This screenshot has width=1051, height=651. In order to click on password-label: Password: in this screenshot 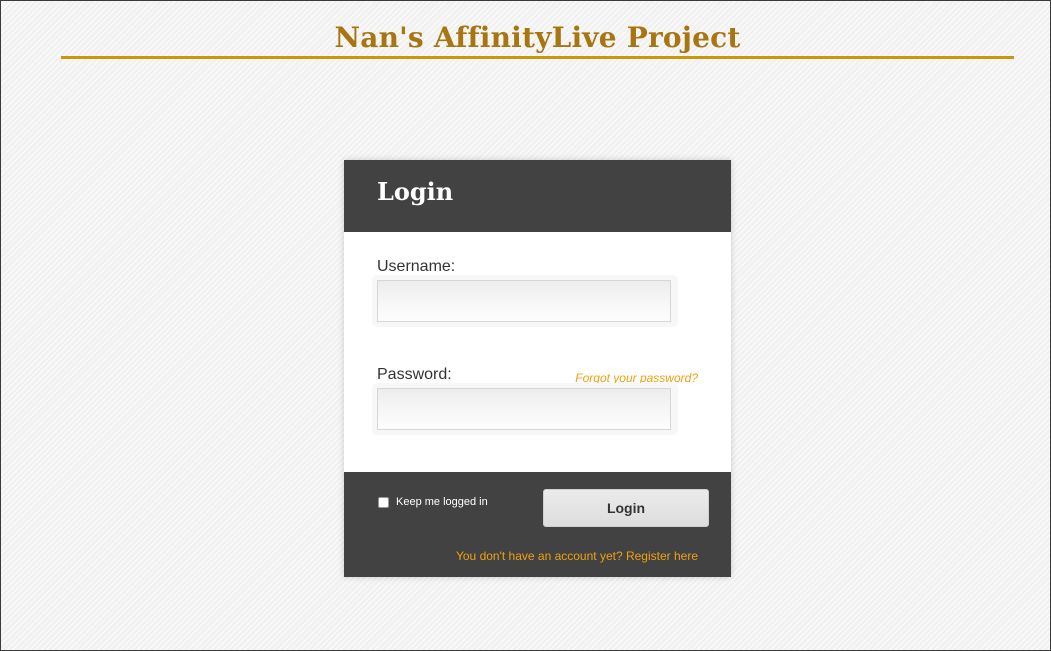, I will do `click(414, 374)`.